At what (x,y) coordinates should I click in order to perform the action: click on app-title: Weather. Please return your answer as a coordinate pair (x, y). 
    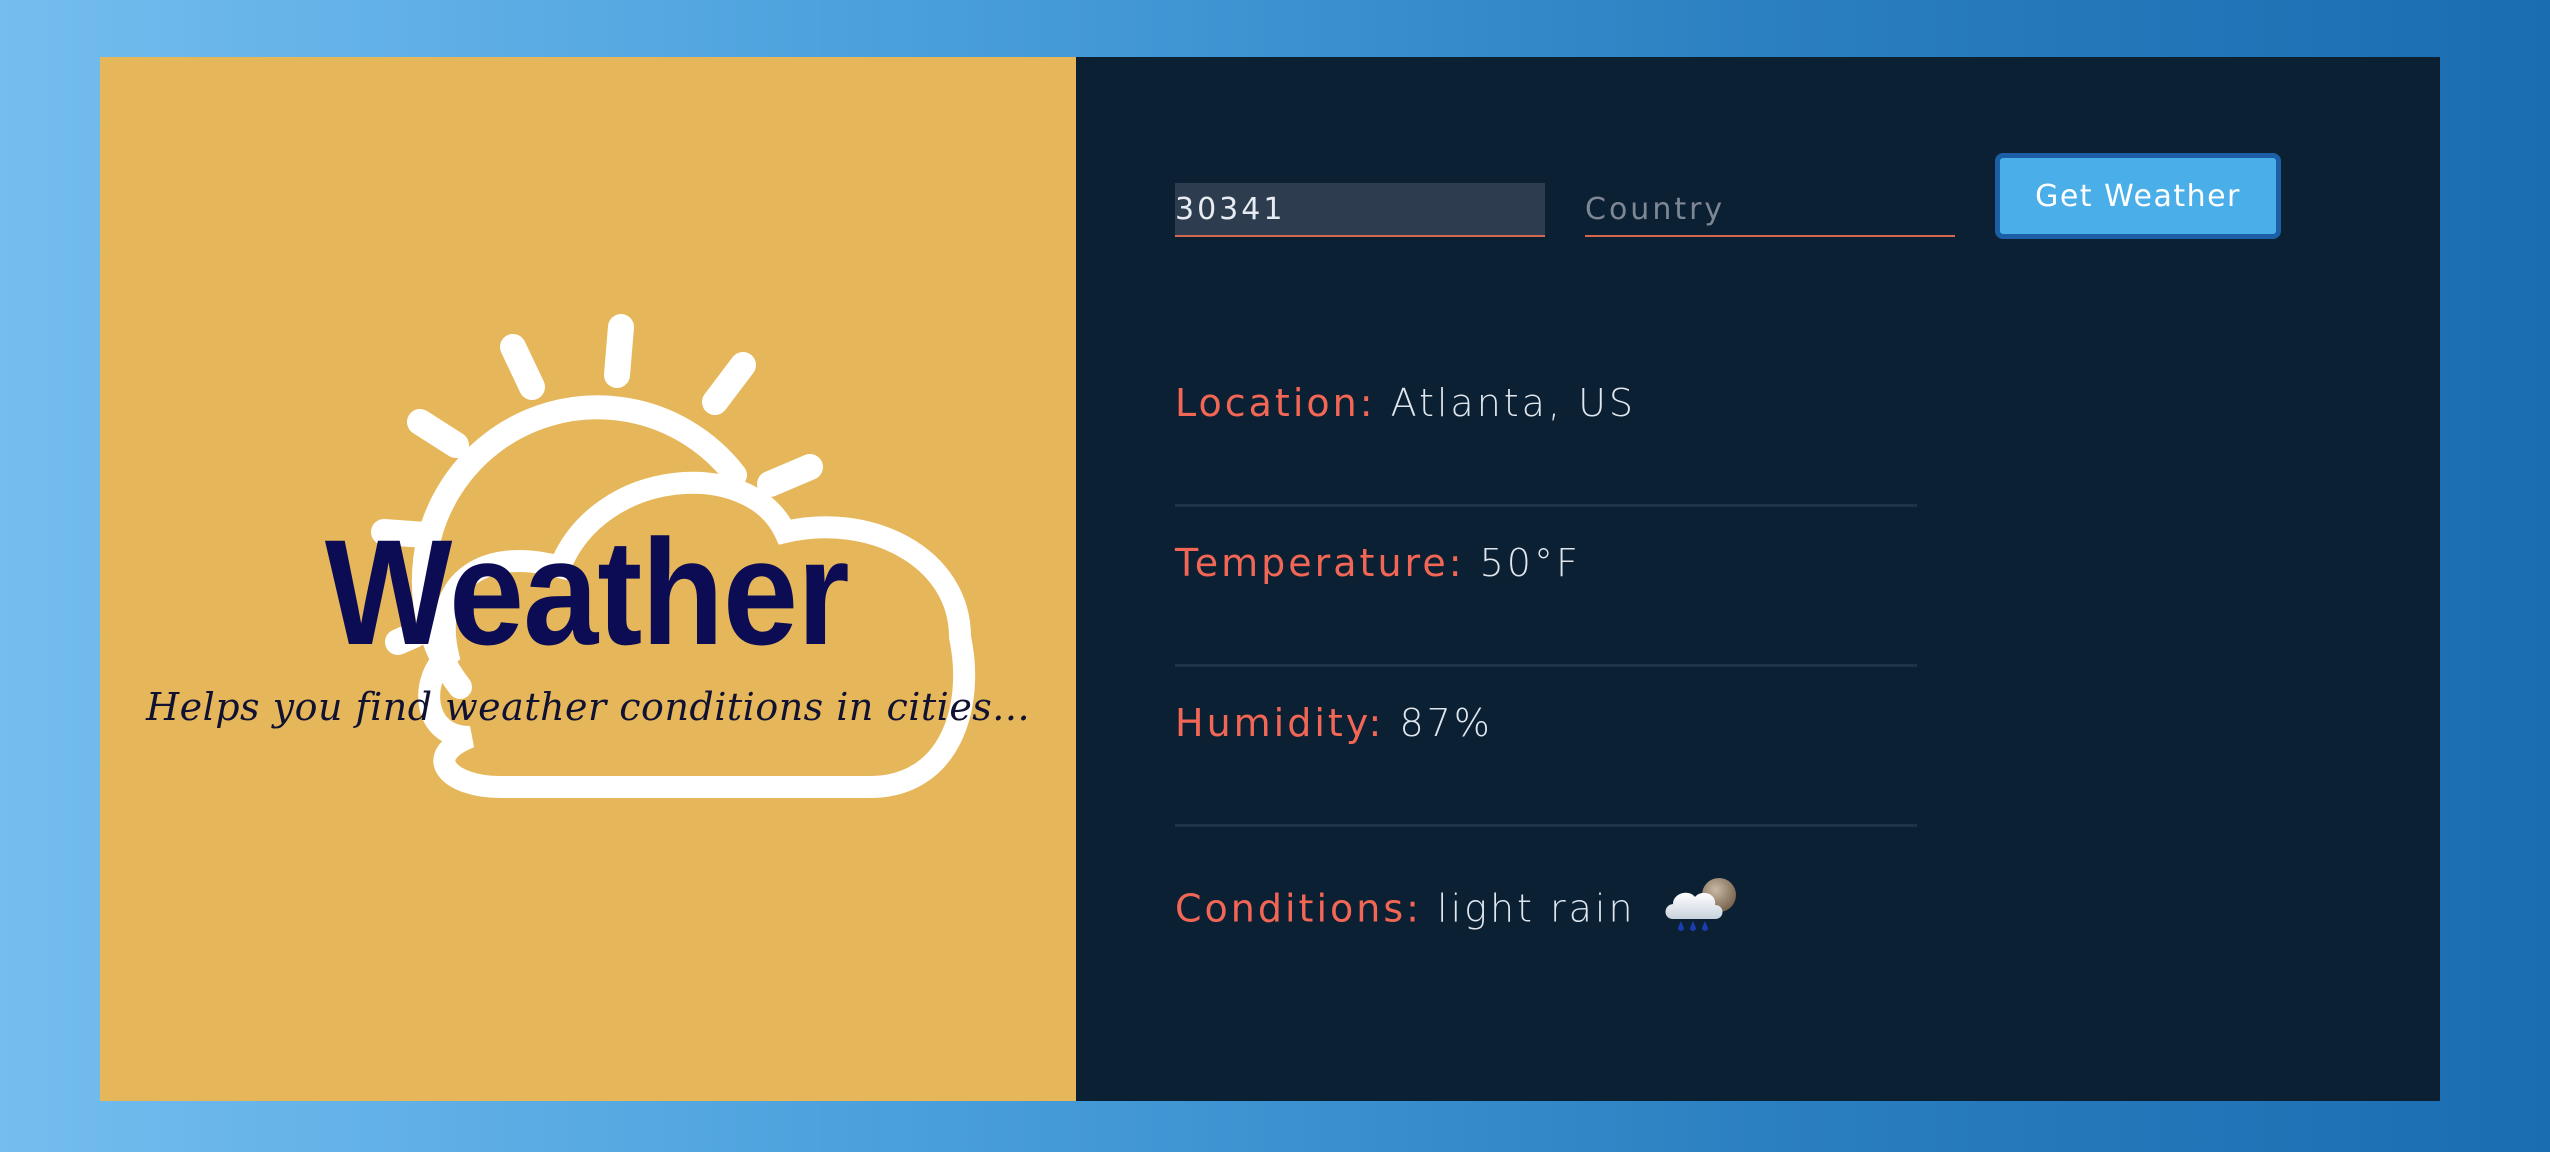
    Looking at the image, I should click on (587, 592).